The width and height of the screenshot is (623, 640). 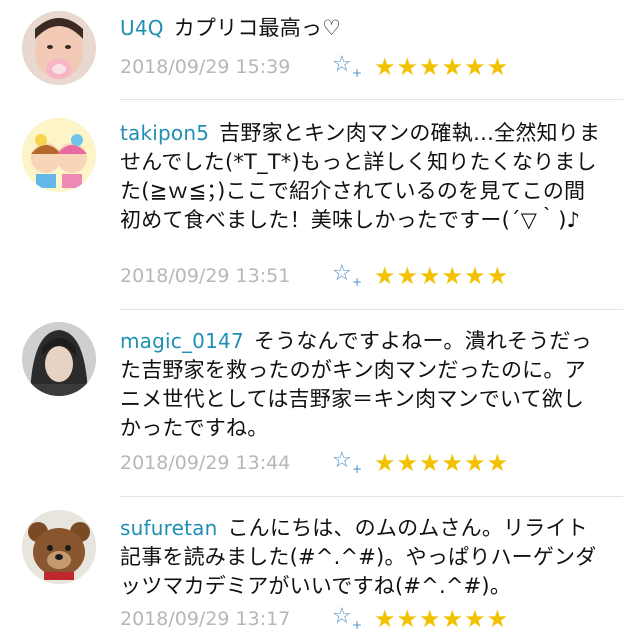 What do you see at coordinates (205, 463) in the screenshot?
I see `comment-timestamp: 2018/09/29 13:44` at bounding box center [205, 463].